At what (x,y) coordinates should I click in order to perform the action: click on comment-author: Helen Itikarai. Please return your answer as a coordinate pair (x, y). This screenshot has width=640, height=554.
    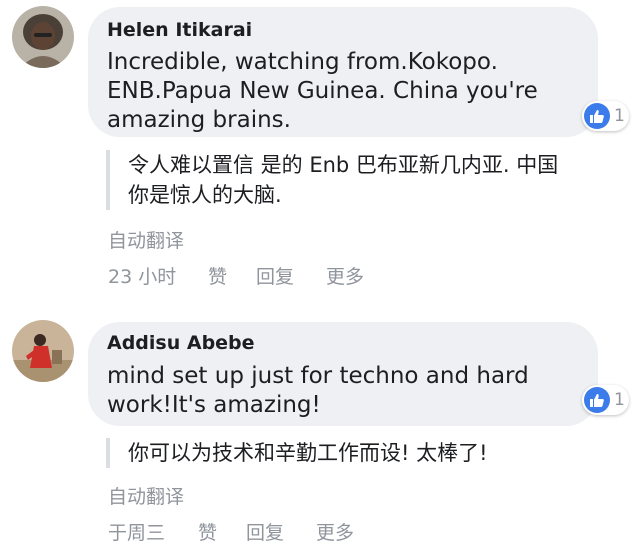
    Looking at the image, I should click on (179, 30).